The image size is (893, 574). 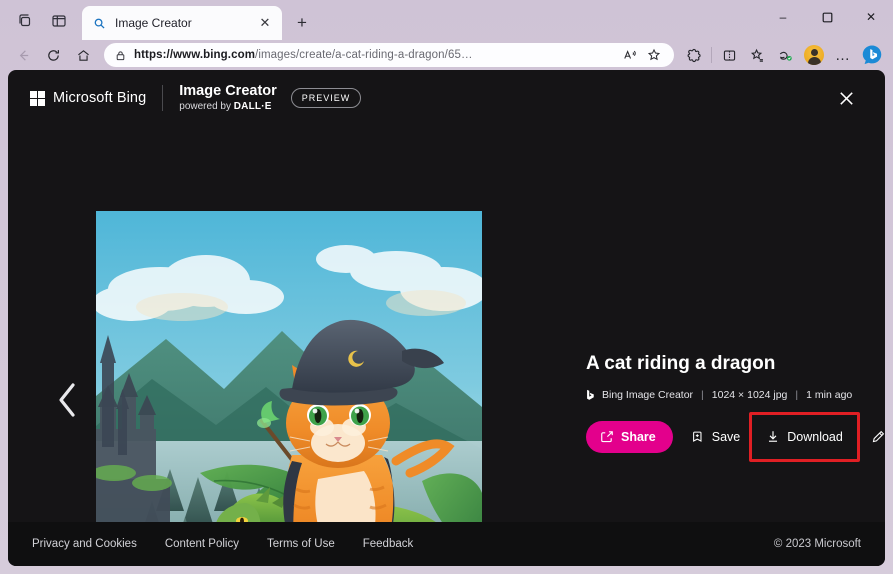 What do you see at coordinates (202, 544) in the screenshot?
I see `footer-link-content-policy: Content Policy` at bounding box center [202, 544].